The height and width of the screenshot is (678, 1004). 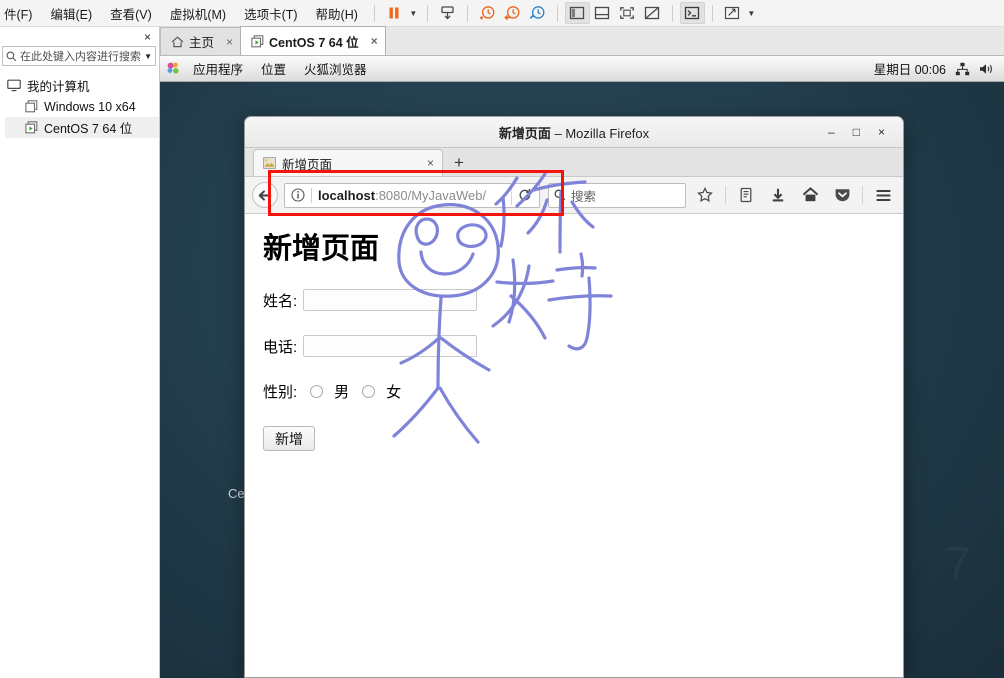 What do you see at coordinates (273, 68) in the screenshot?
I see `gnome-places: 位置` at bounding box center [273, 68].